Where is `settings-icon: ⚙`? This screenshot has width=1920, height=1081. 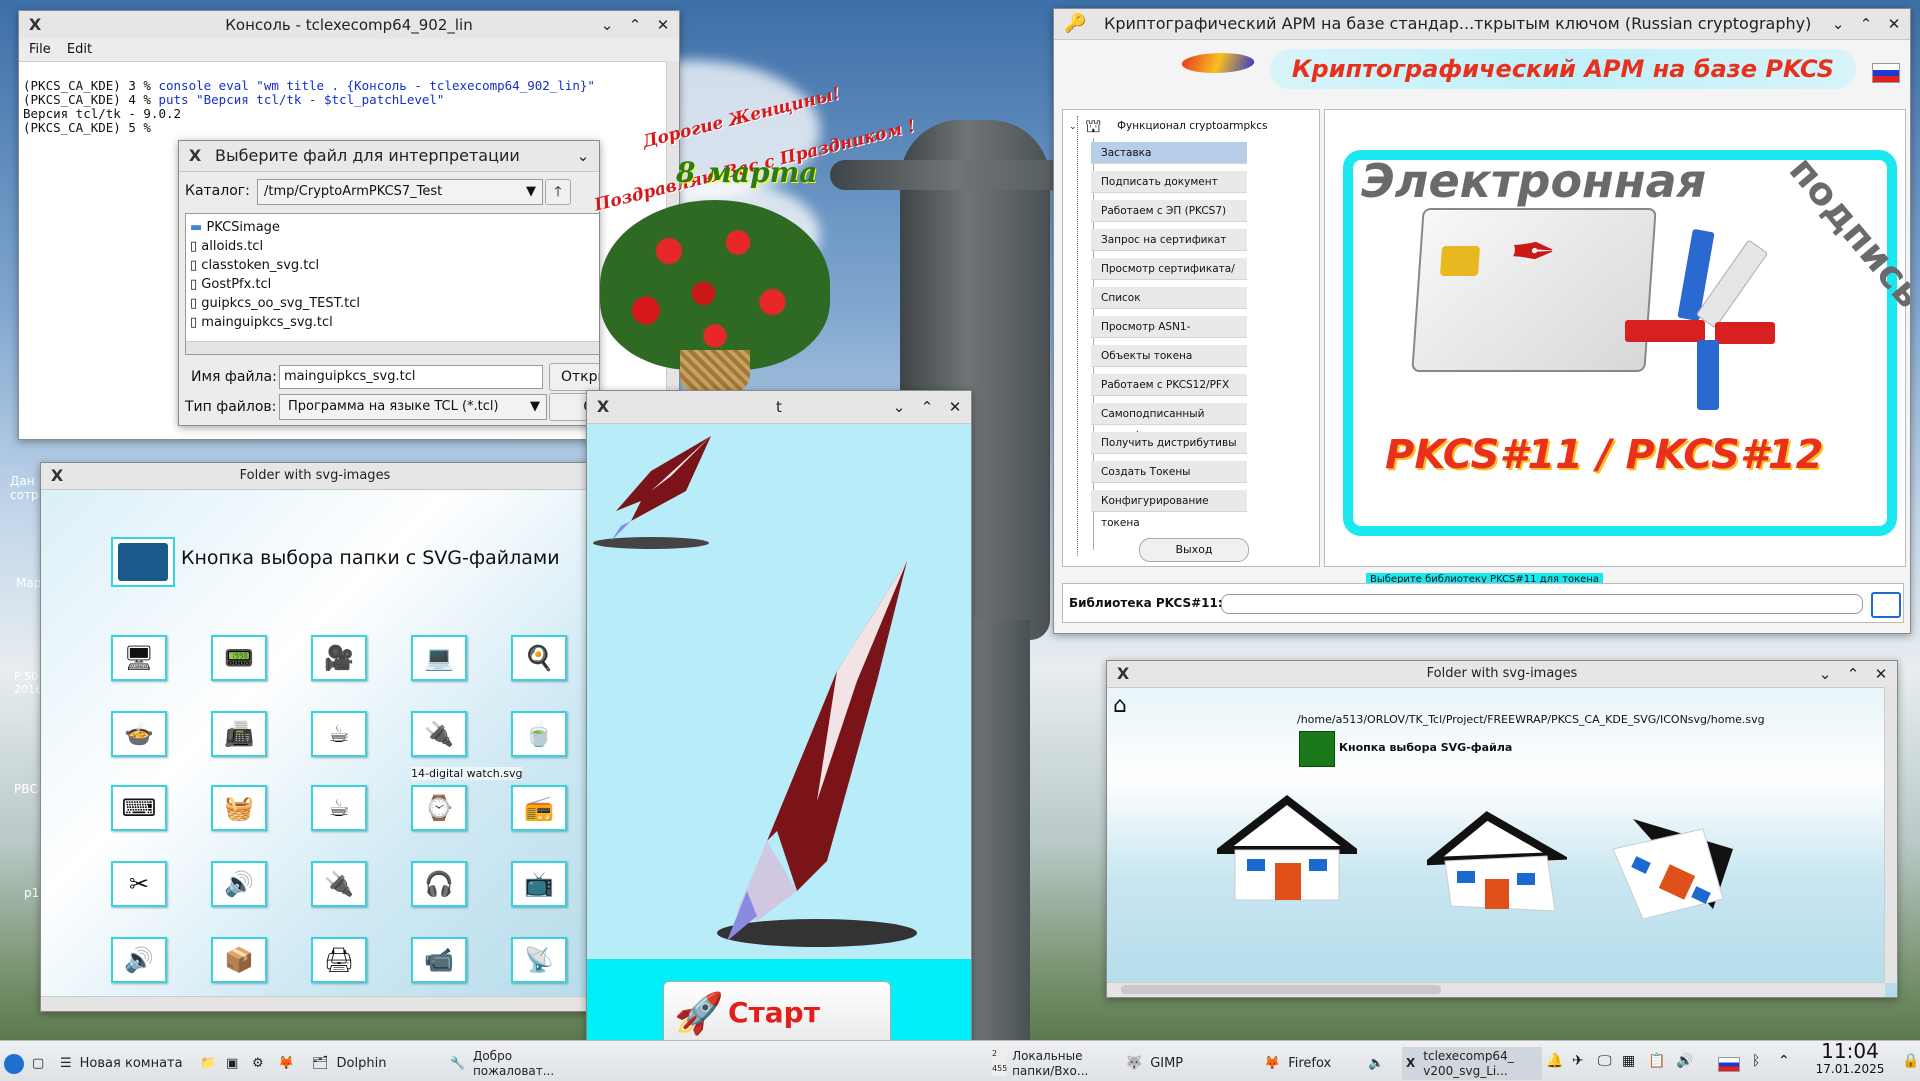
settings-icon: ⚙ is located at coordinates (258, 1063).